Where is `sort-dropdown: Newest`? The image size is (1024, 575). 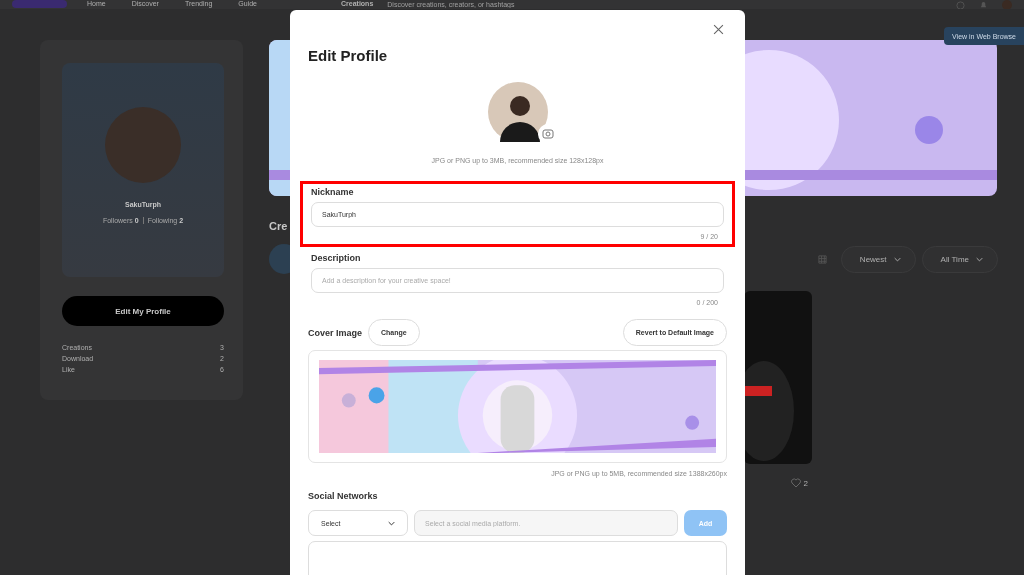 sort-dropdown: Newest is located at coordinates (878, 259).